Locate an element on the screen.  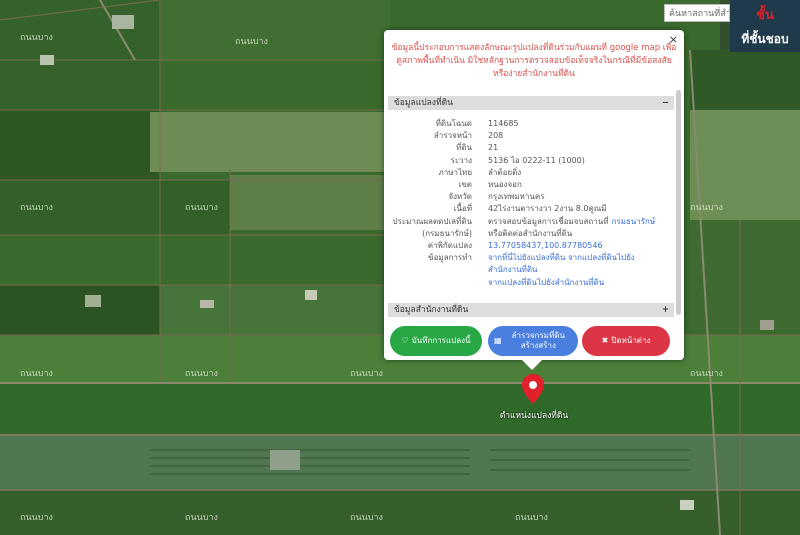
detail-value-text: 21 is located at coordinates (493, 148).